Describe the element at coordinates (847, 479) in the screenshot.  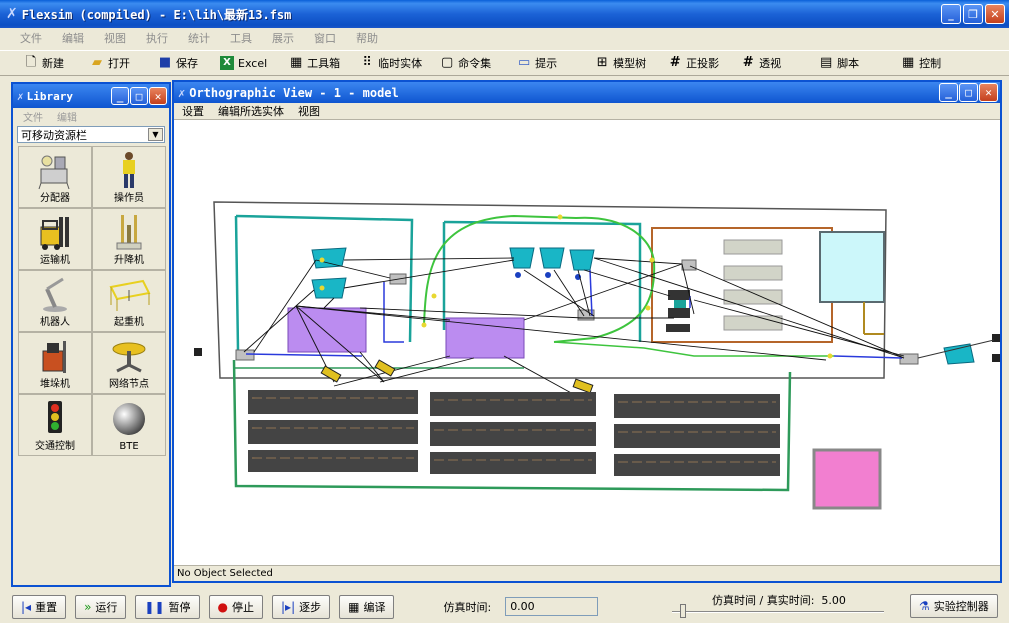
I see `sink-pink` at that location.